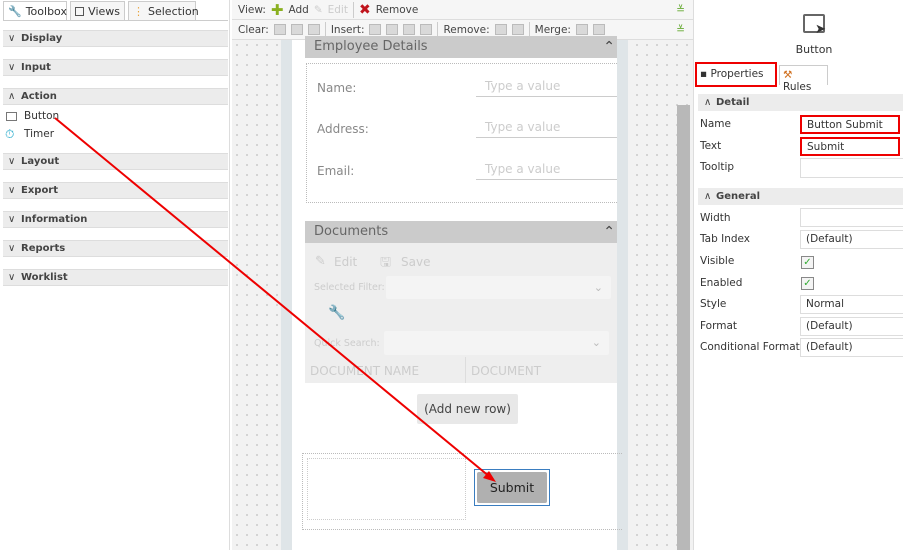 This screenshot has height=550, width=903. Describe the element at coordinates (736, 74) in the screenshot. I see `tab-properties: ▪ Properties` at that location.